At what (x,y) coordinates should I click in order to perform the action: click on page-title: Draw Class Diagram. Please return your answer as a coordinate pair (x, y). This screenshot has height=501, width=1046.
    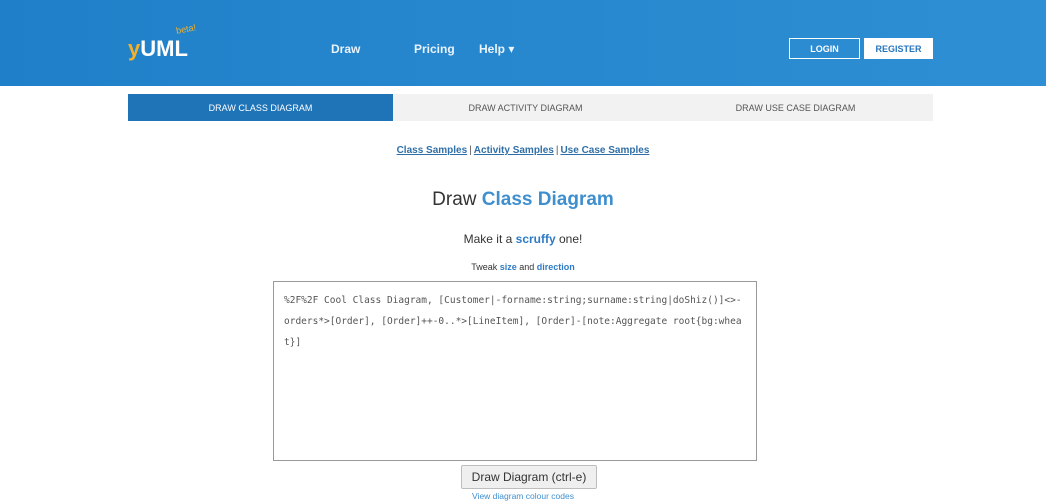
    Looking at the image, I should click on (523, 199).